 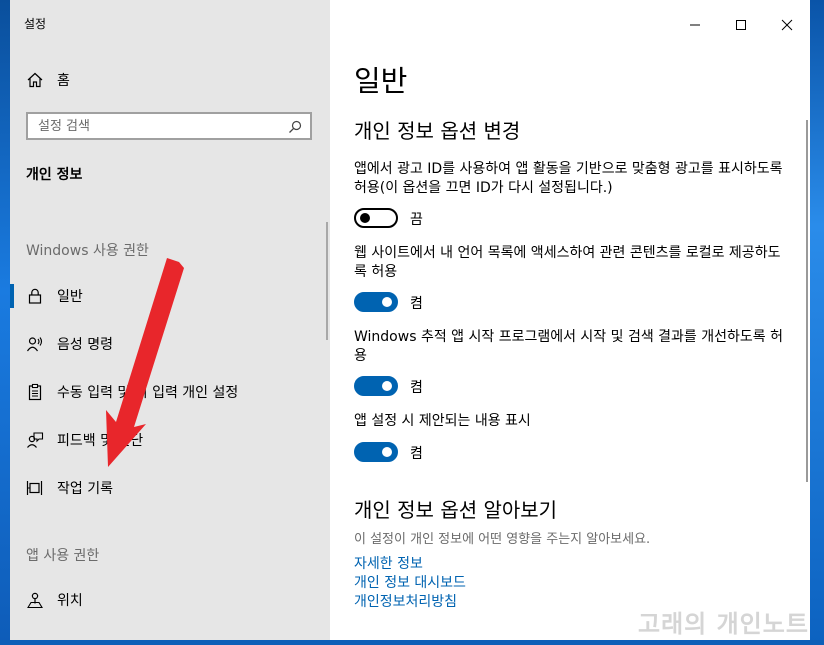 What do you see at coordinates (170, 600) in the screenshot?
I see `sidebar-item-location: 위치` at bounding box center [170, 600].